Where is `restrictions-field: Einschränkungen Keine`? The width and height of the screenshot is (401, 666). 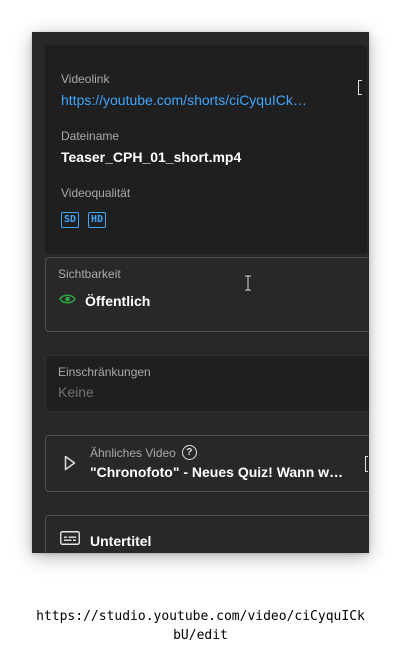
restrictions-field: Einschränkungen Keine is located at coordinates (207, 383).